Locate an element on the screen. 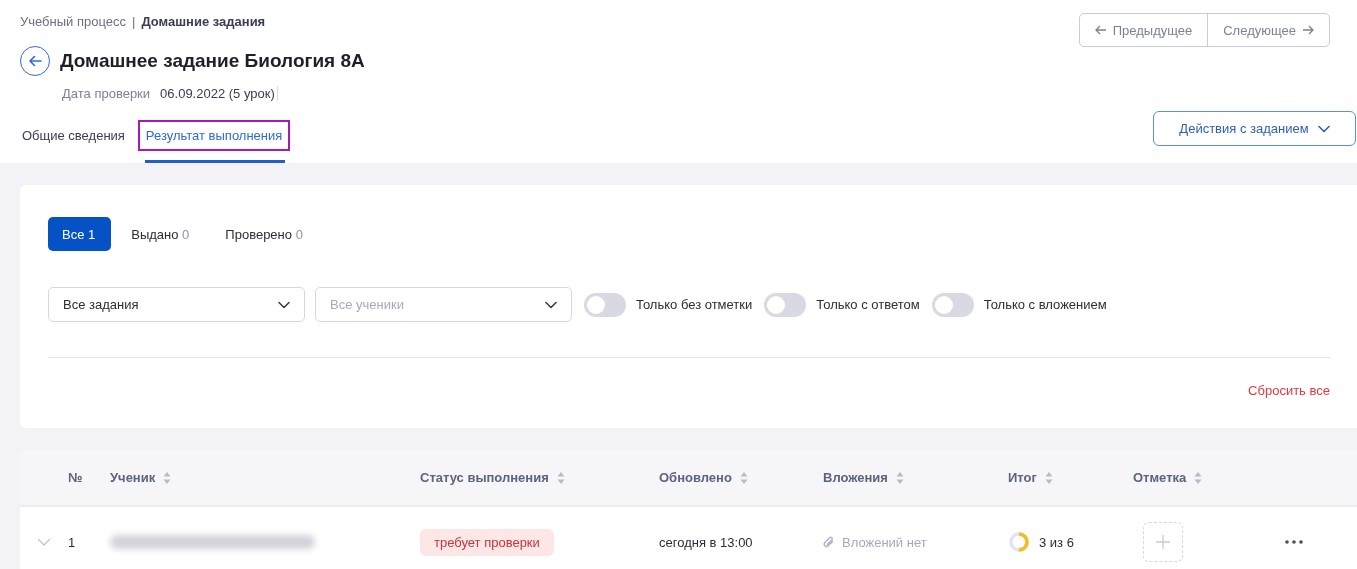 The width and height of the screenshot is (1357, 569). column-header: Вложения is located at coordinates (855, 477).